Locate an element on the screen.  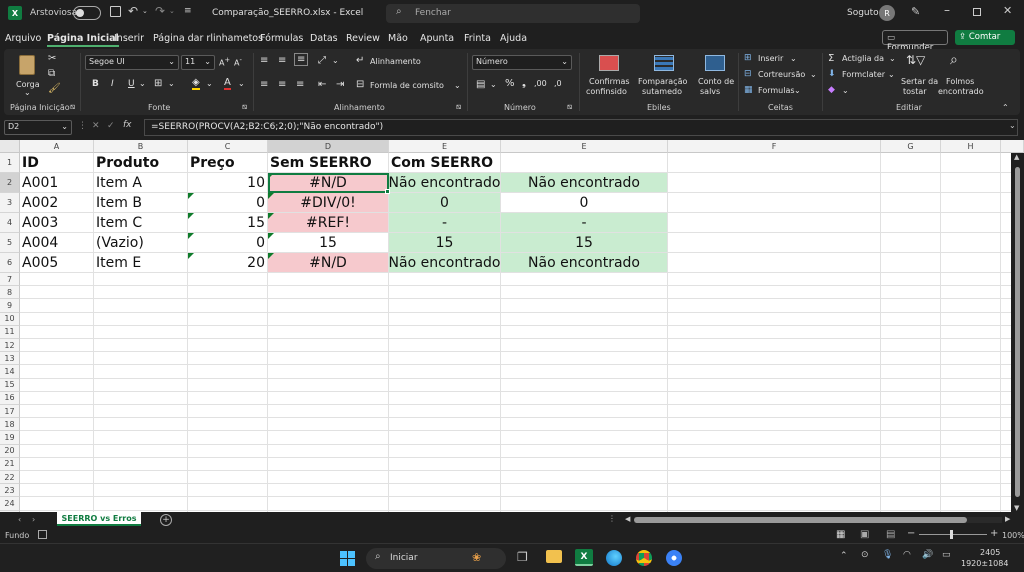
row-header-9: 9 is located at coordinates (10, 306).